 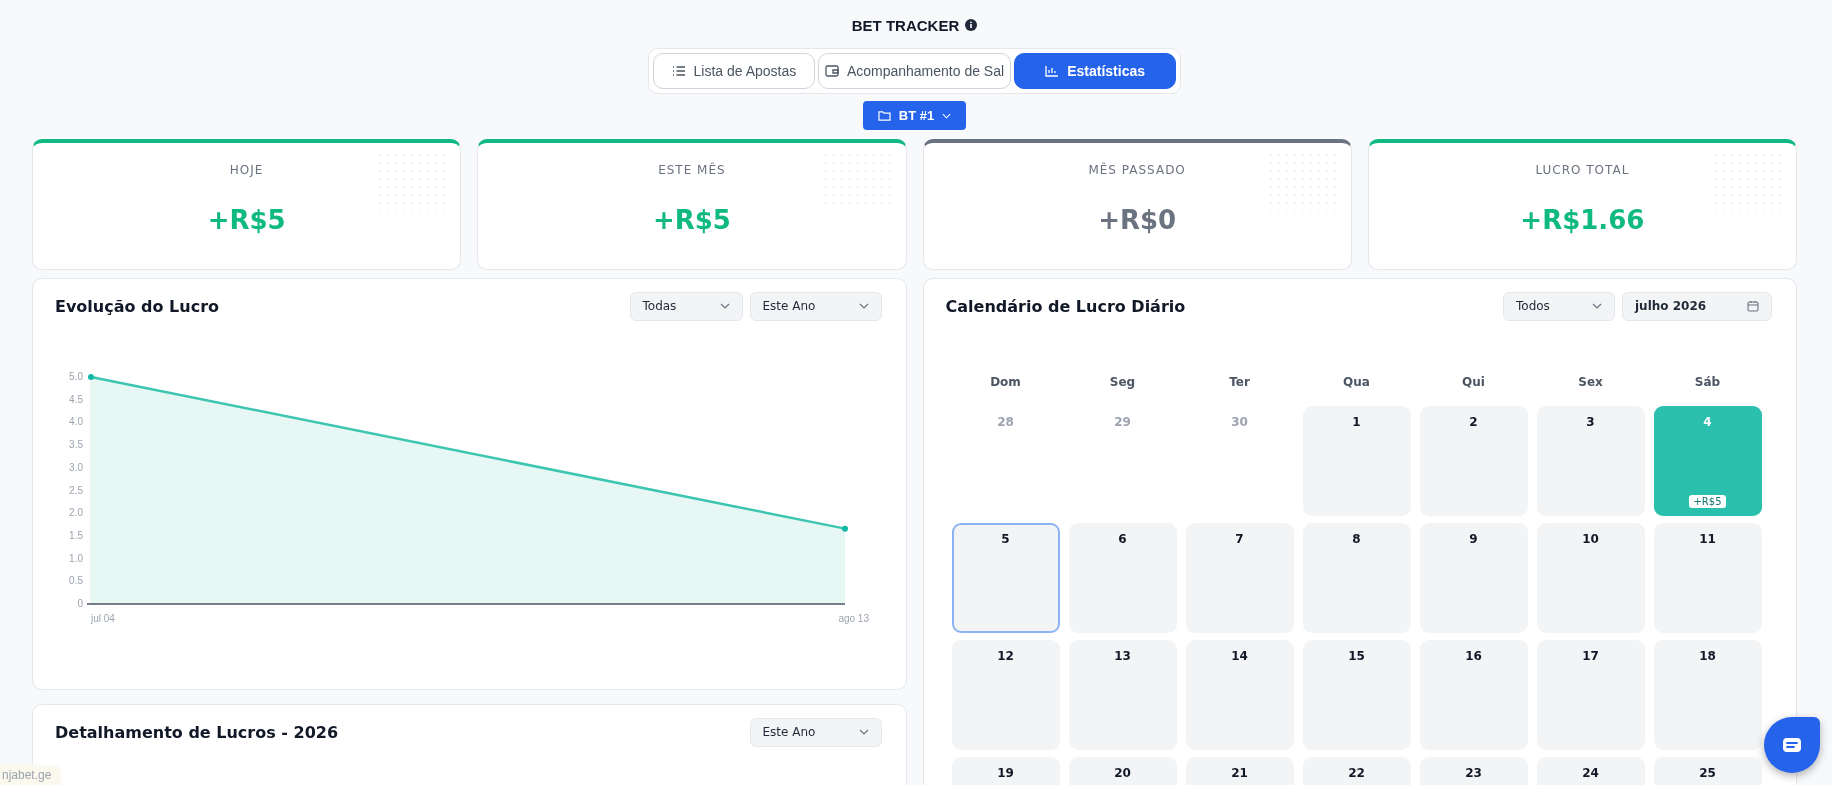 What do you see at coordinates (1590, 382) in the screenshot?
I see `weekday-label: Sex` at bounding box center [1590, 382].